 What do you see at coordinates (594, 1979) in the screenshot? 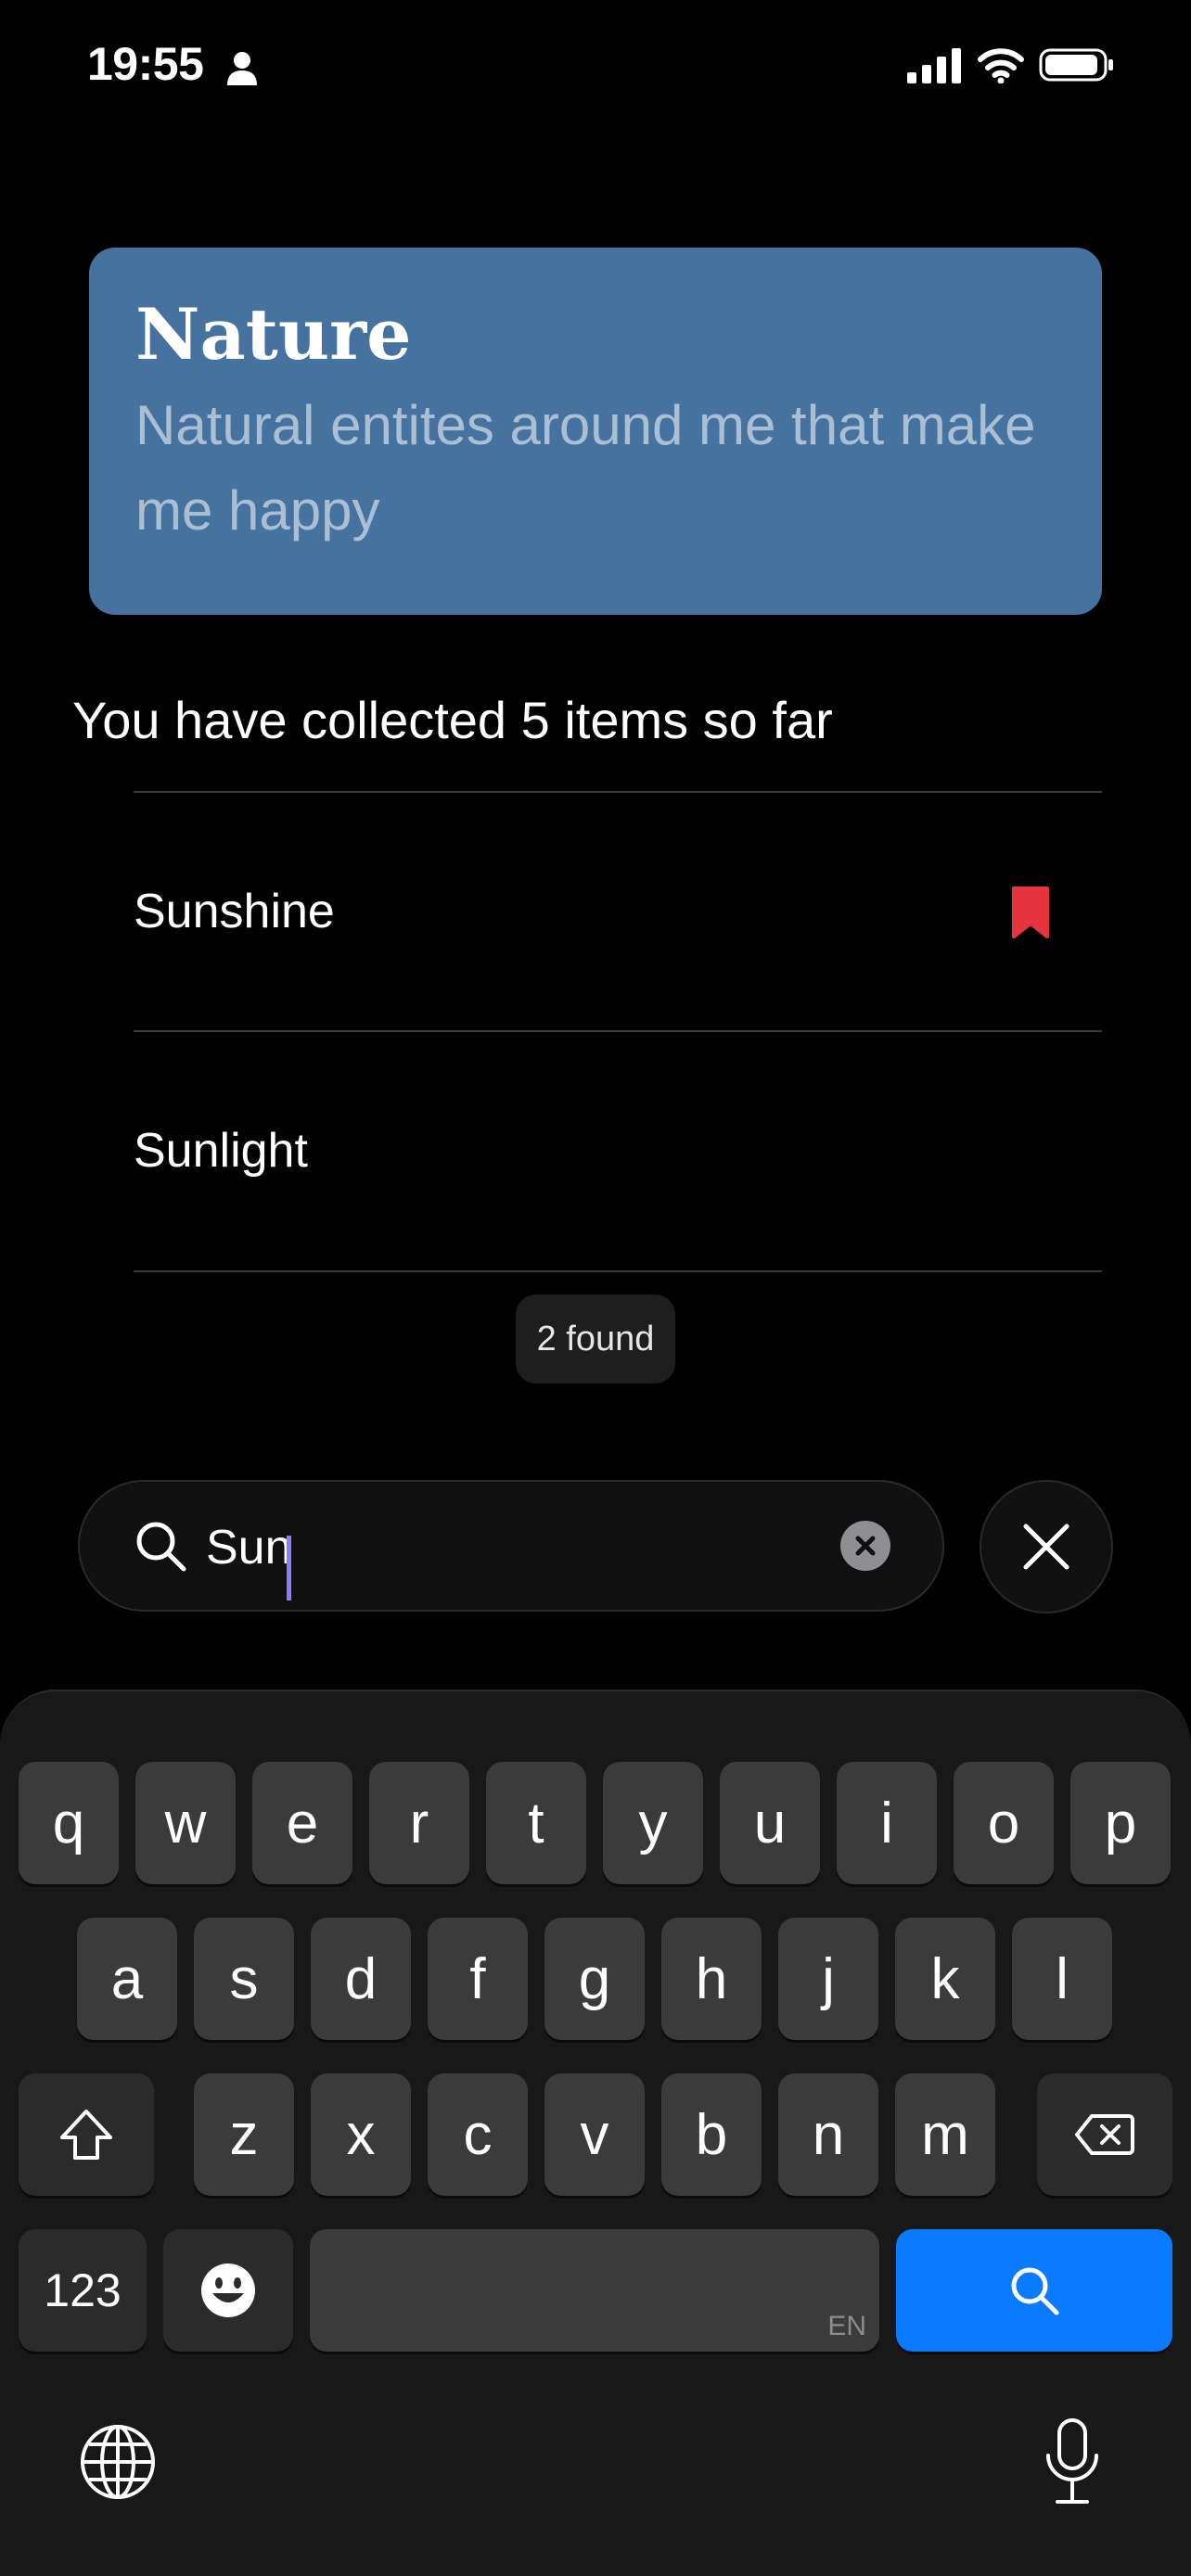
I see `key-g: g` at bounding box center [594, 1979].